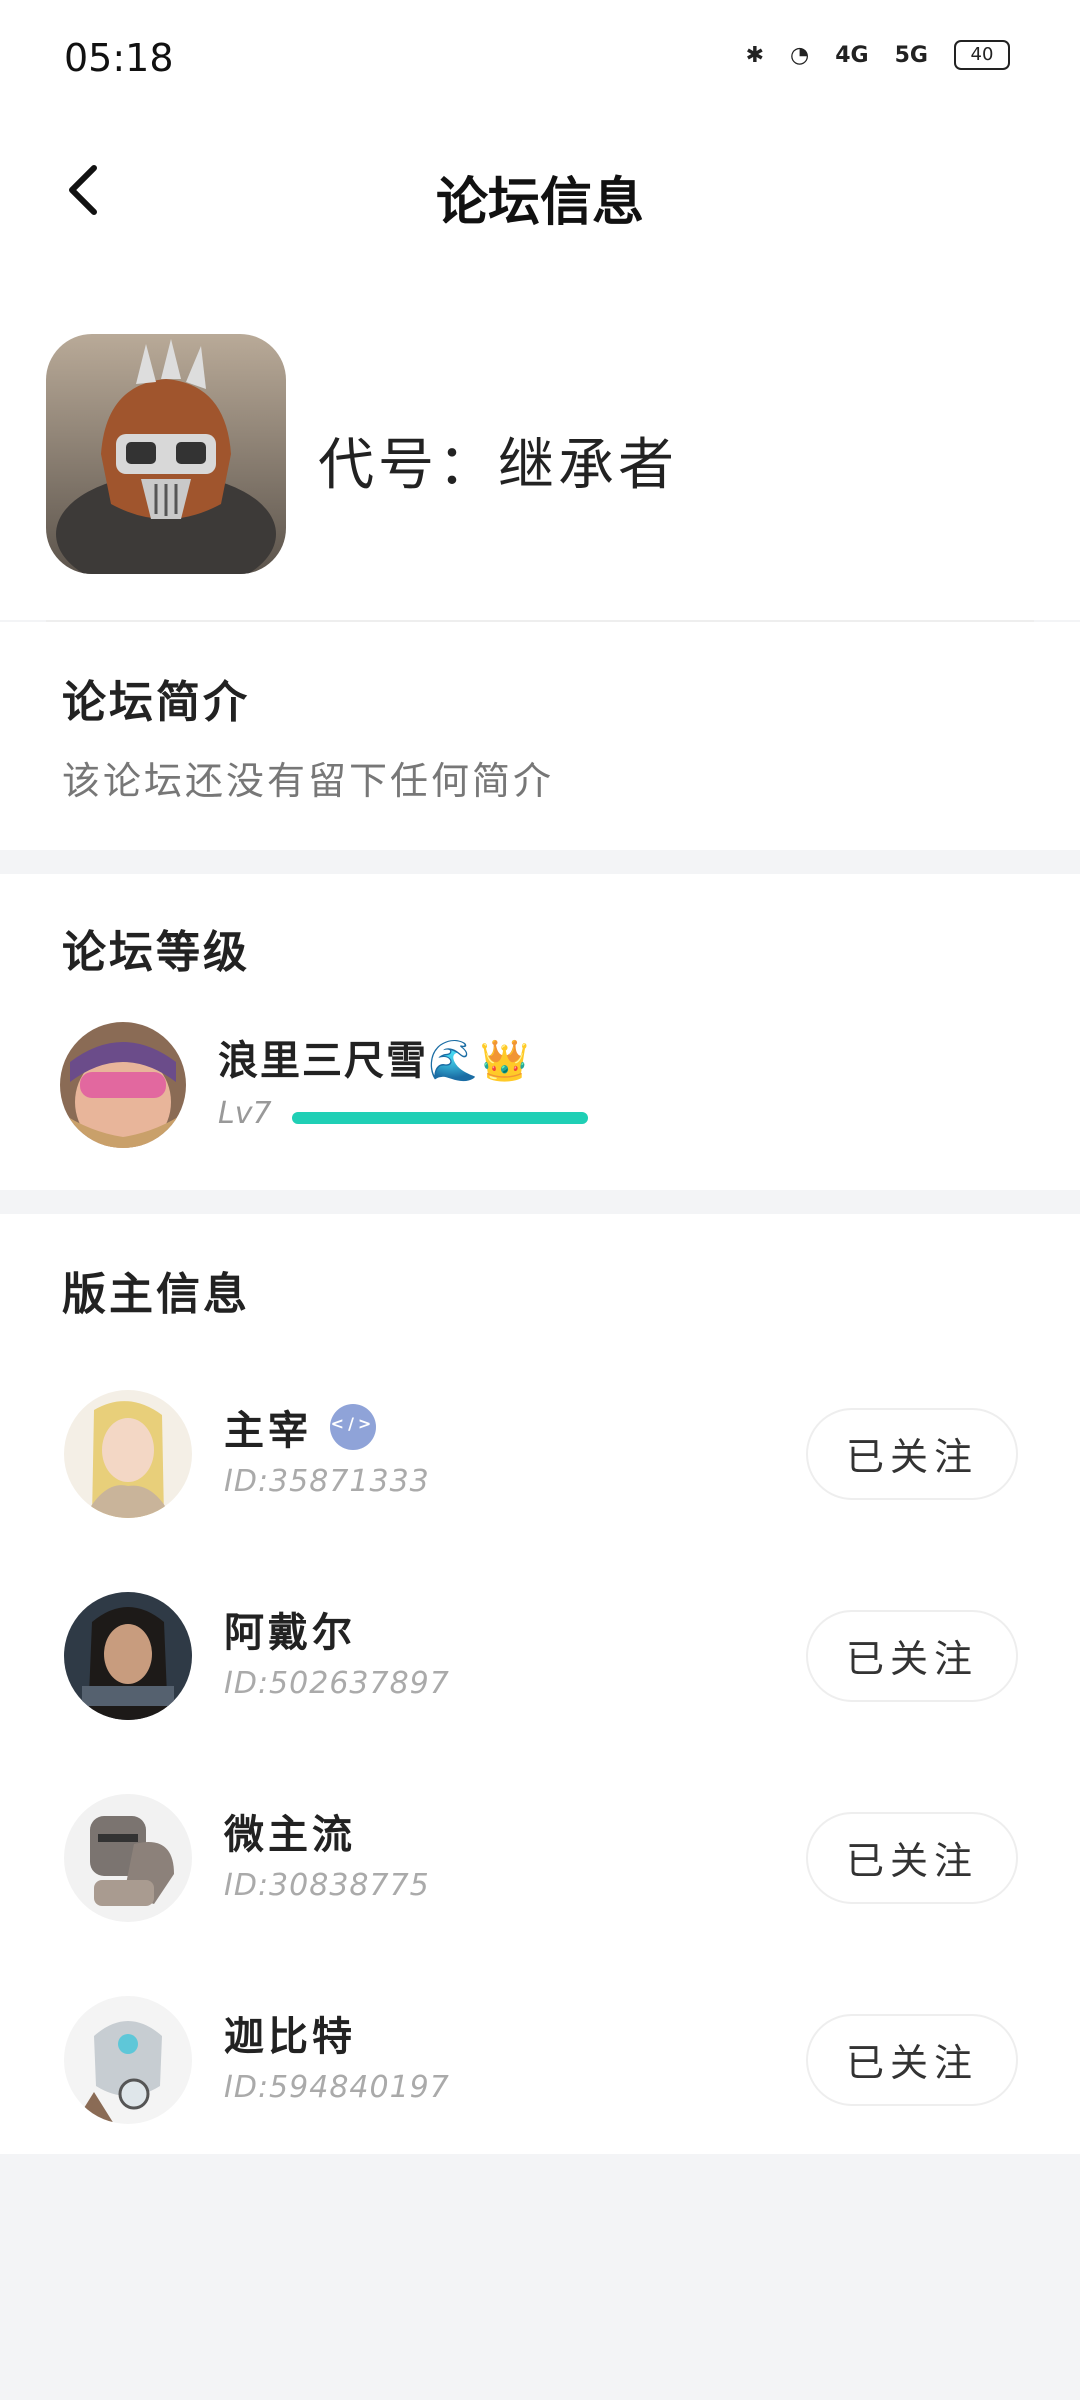 This screenshot has height=2400, width=1080. What do you see at coordinates (290, 1633) in the screenshot?
I see `moderator-name-text: 阿戴尔` at bounding box center [290, 1633].